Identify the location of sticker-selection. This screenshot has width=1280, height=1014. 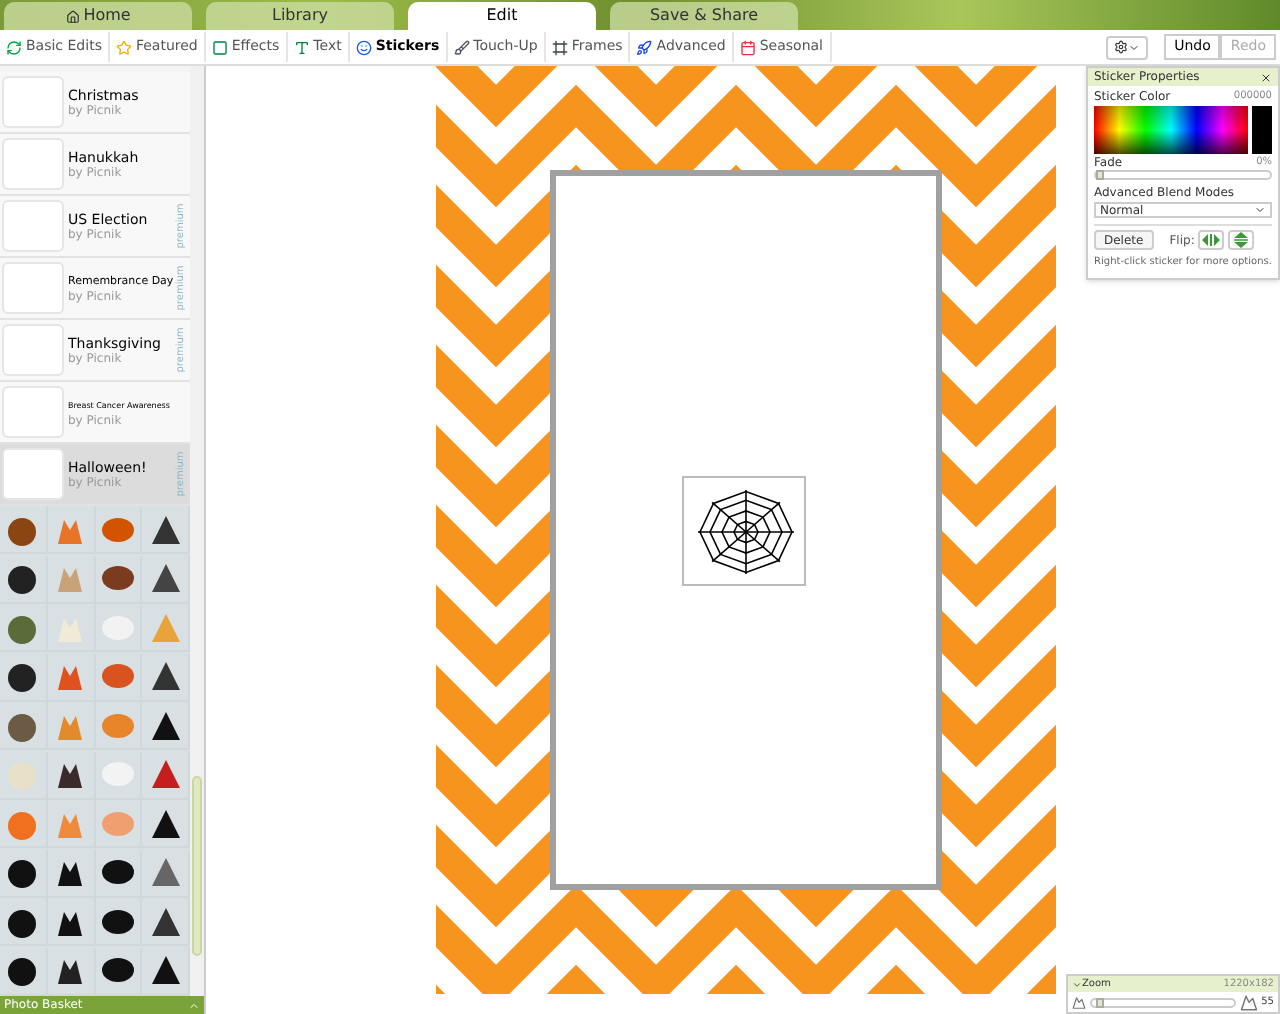
(744, 531).